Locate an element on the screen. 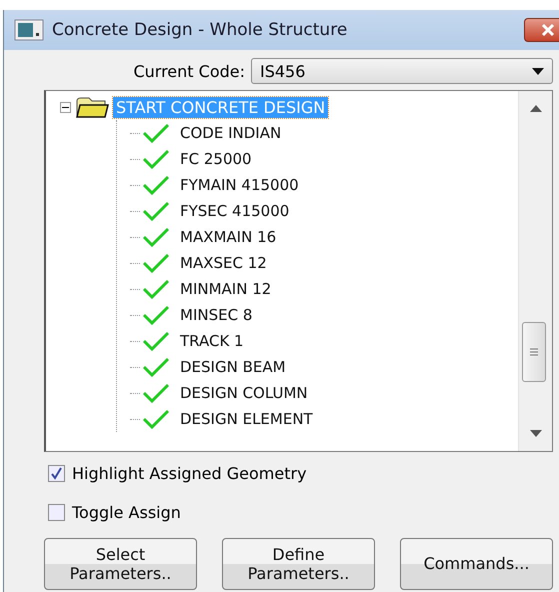  tree-item: DESIGN BEAM is located at coordinates (233, 367).